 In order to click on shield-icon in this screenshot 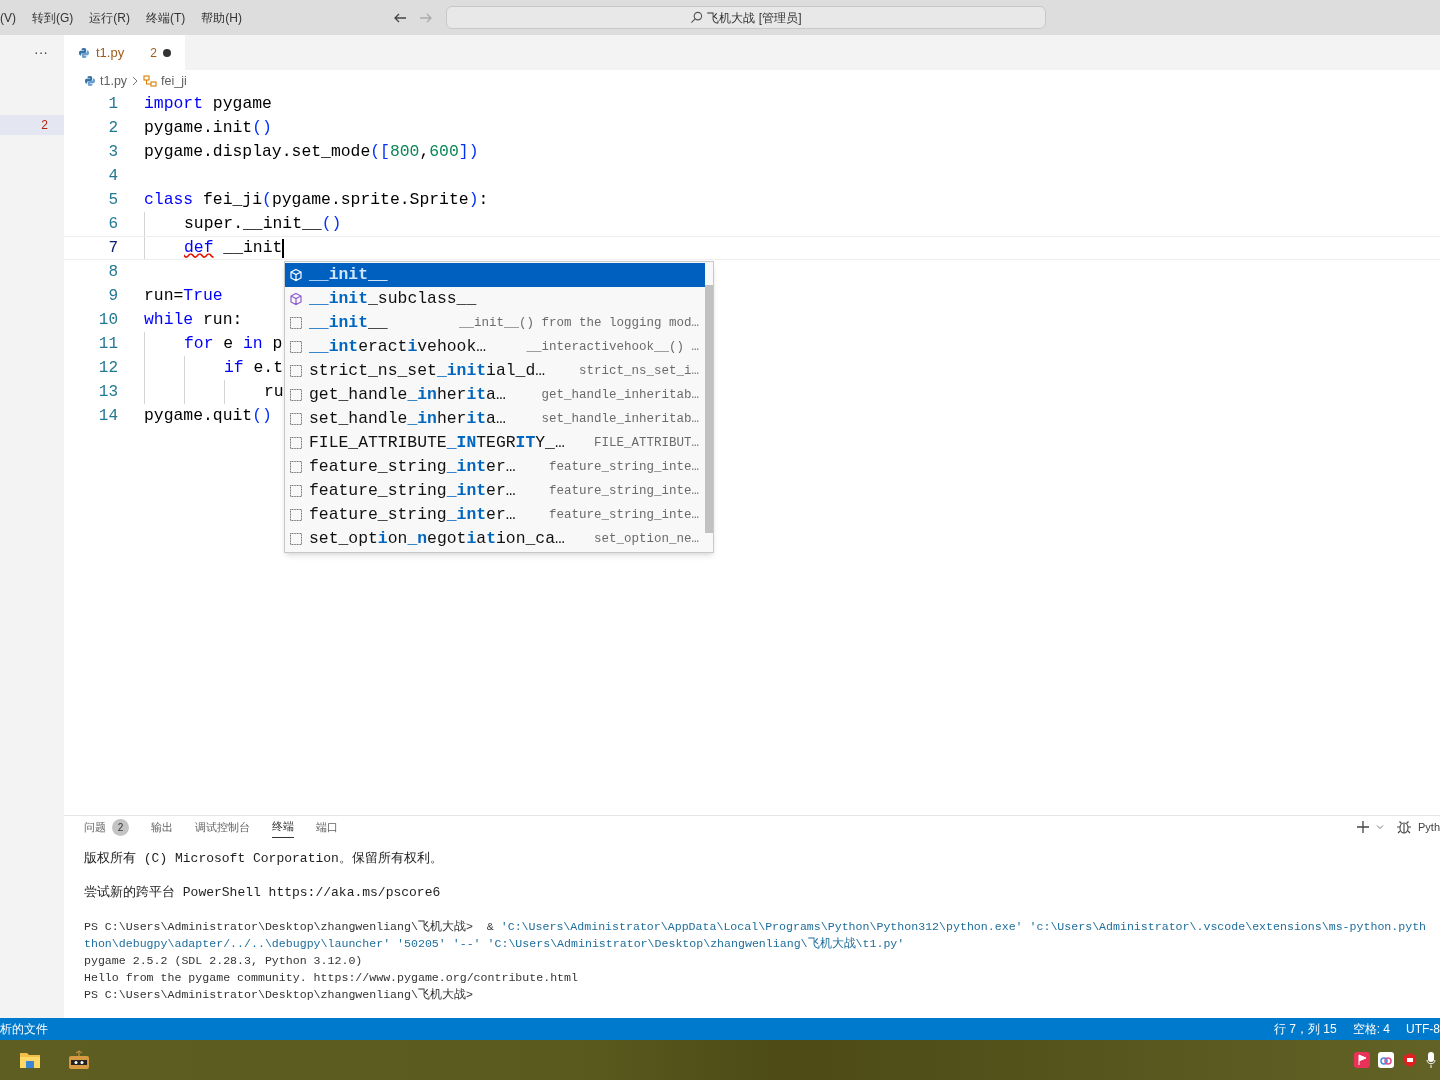, I will do `click(1410, 1060)`.